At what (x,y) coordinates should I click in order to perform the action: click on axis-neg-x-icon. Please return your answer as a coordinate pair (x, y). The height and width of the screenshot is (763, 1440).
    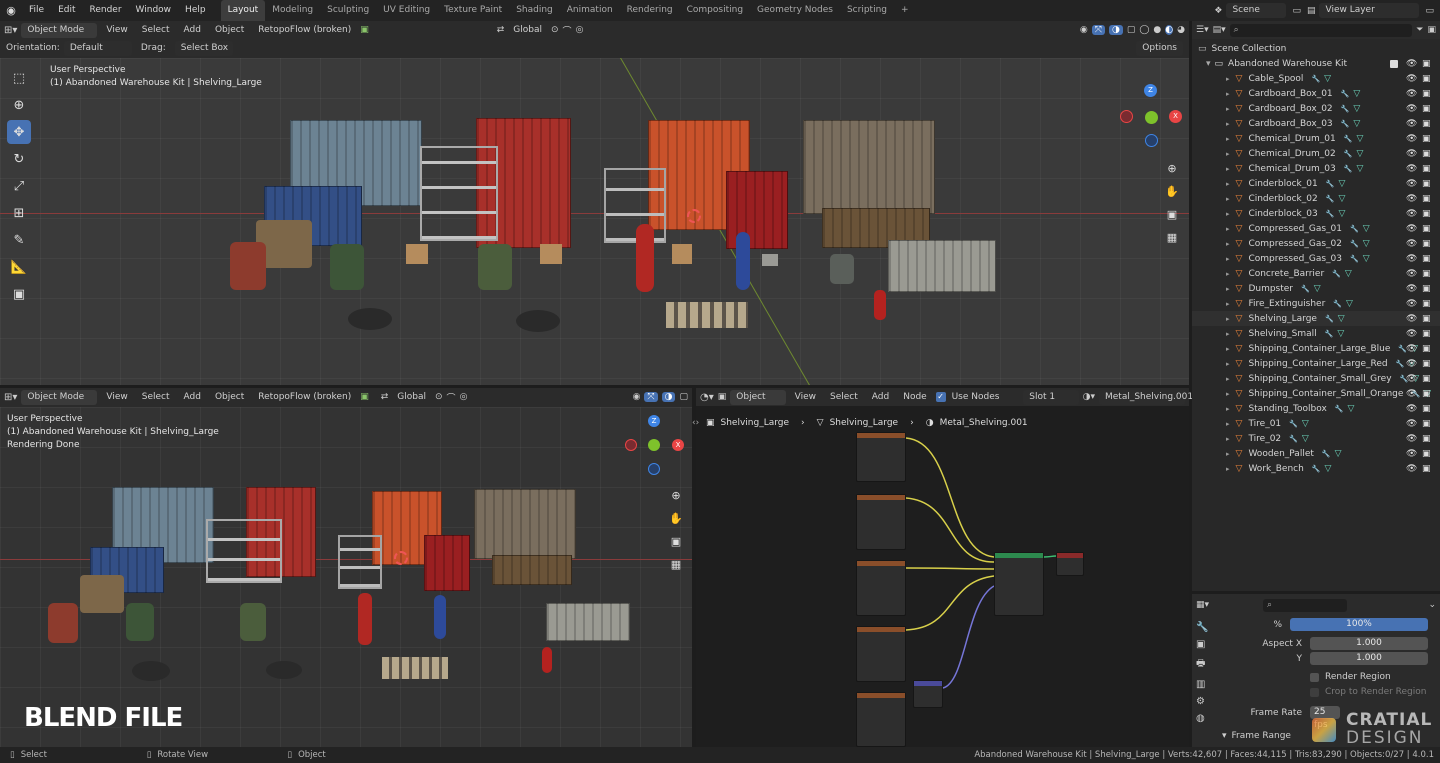
    Looking at the image, I should click on (1126, 116).